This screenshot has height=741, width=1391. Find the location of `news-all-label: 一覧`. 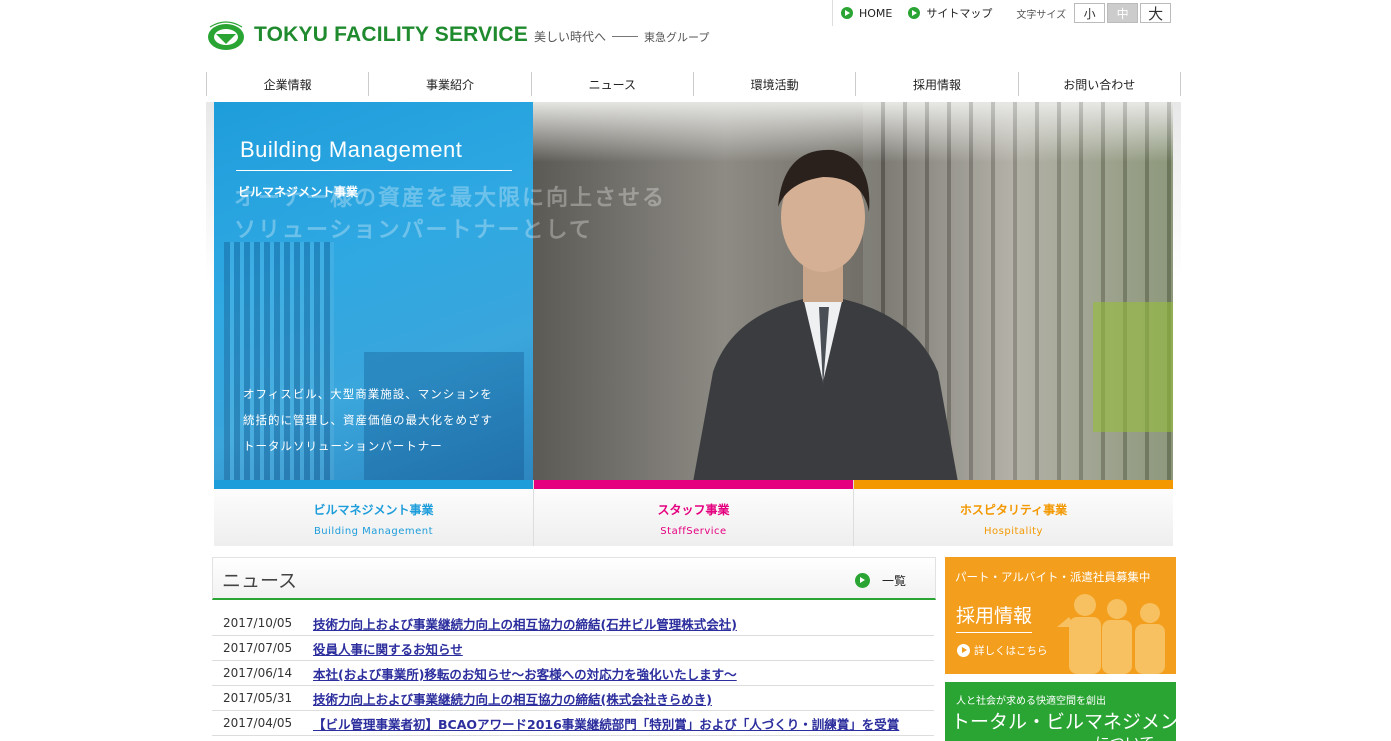

news-all-label: 一覧 is located at coordinates (894, 581).